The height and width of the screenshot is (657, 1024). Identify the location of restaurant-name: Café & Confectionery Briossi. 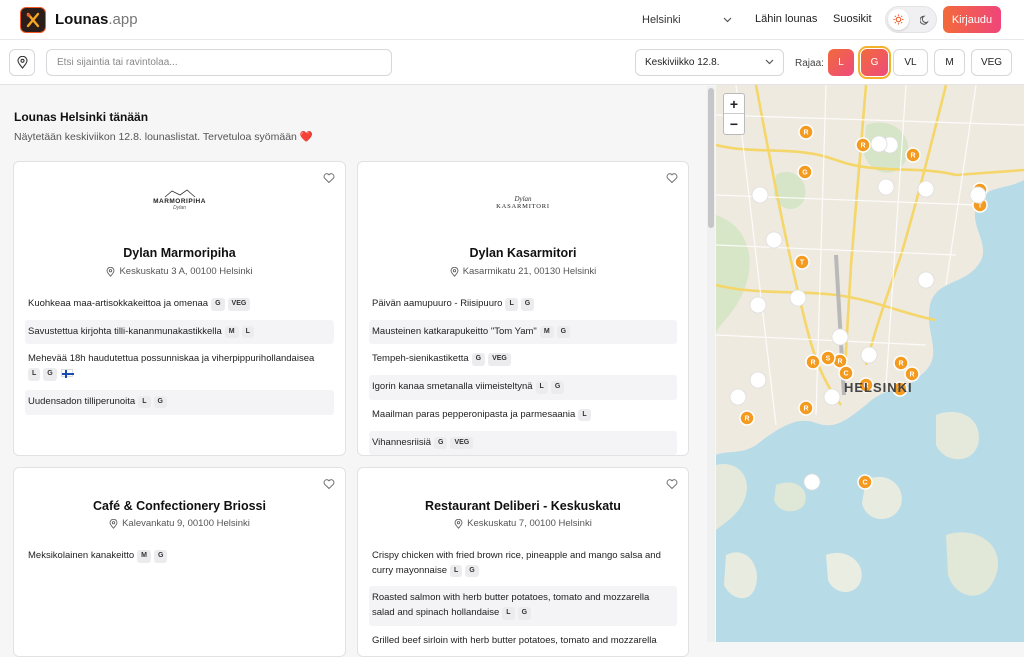
(179, 506).